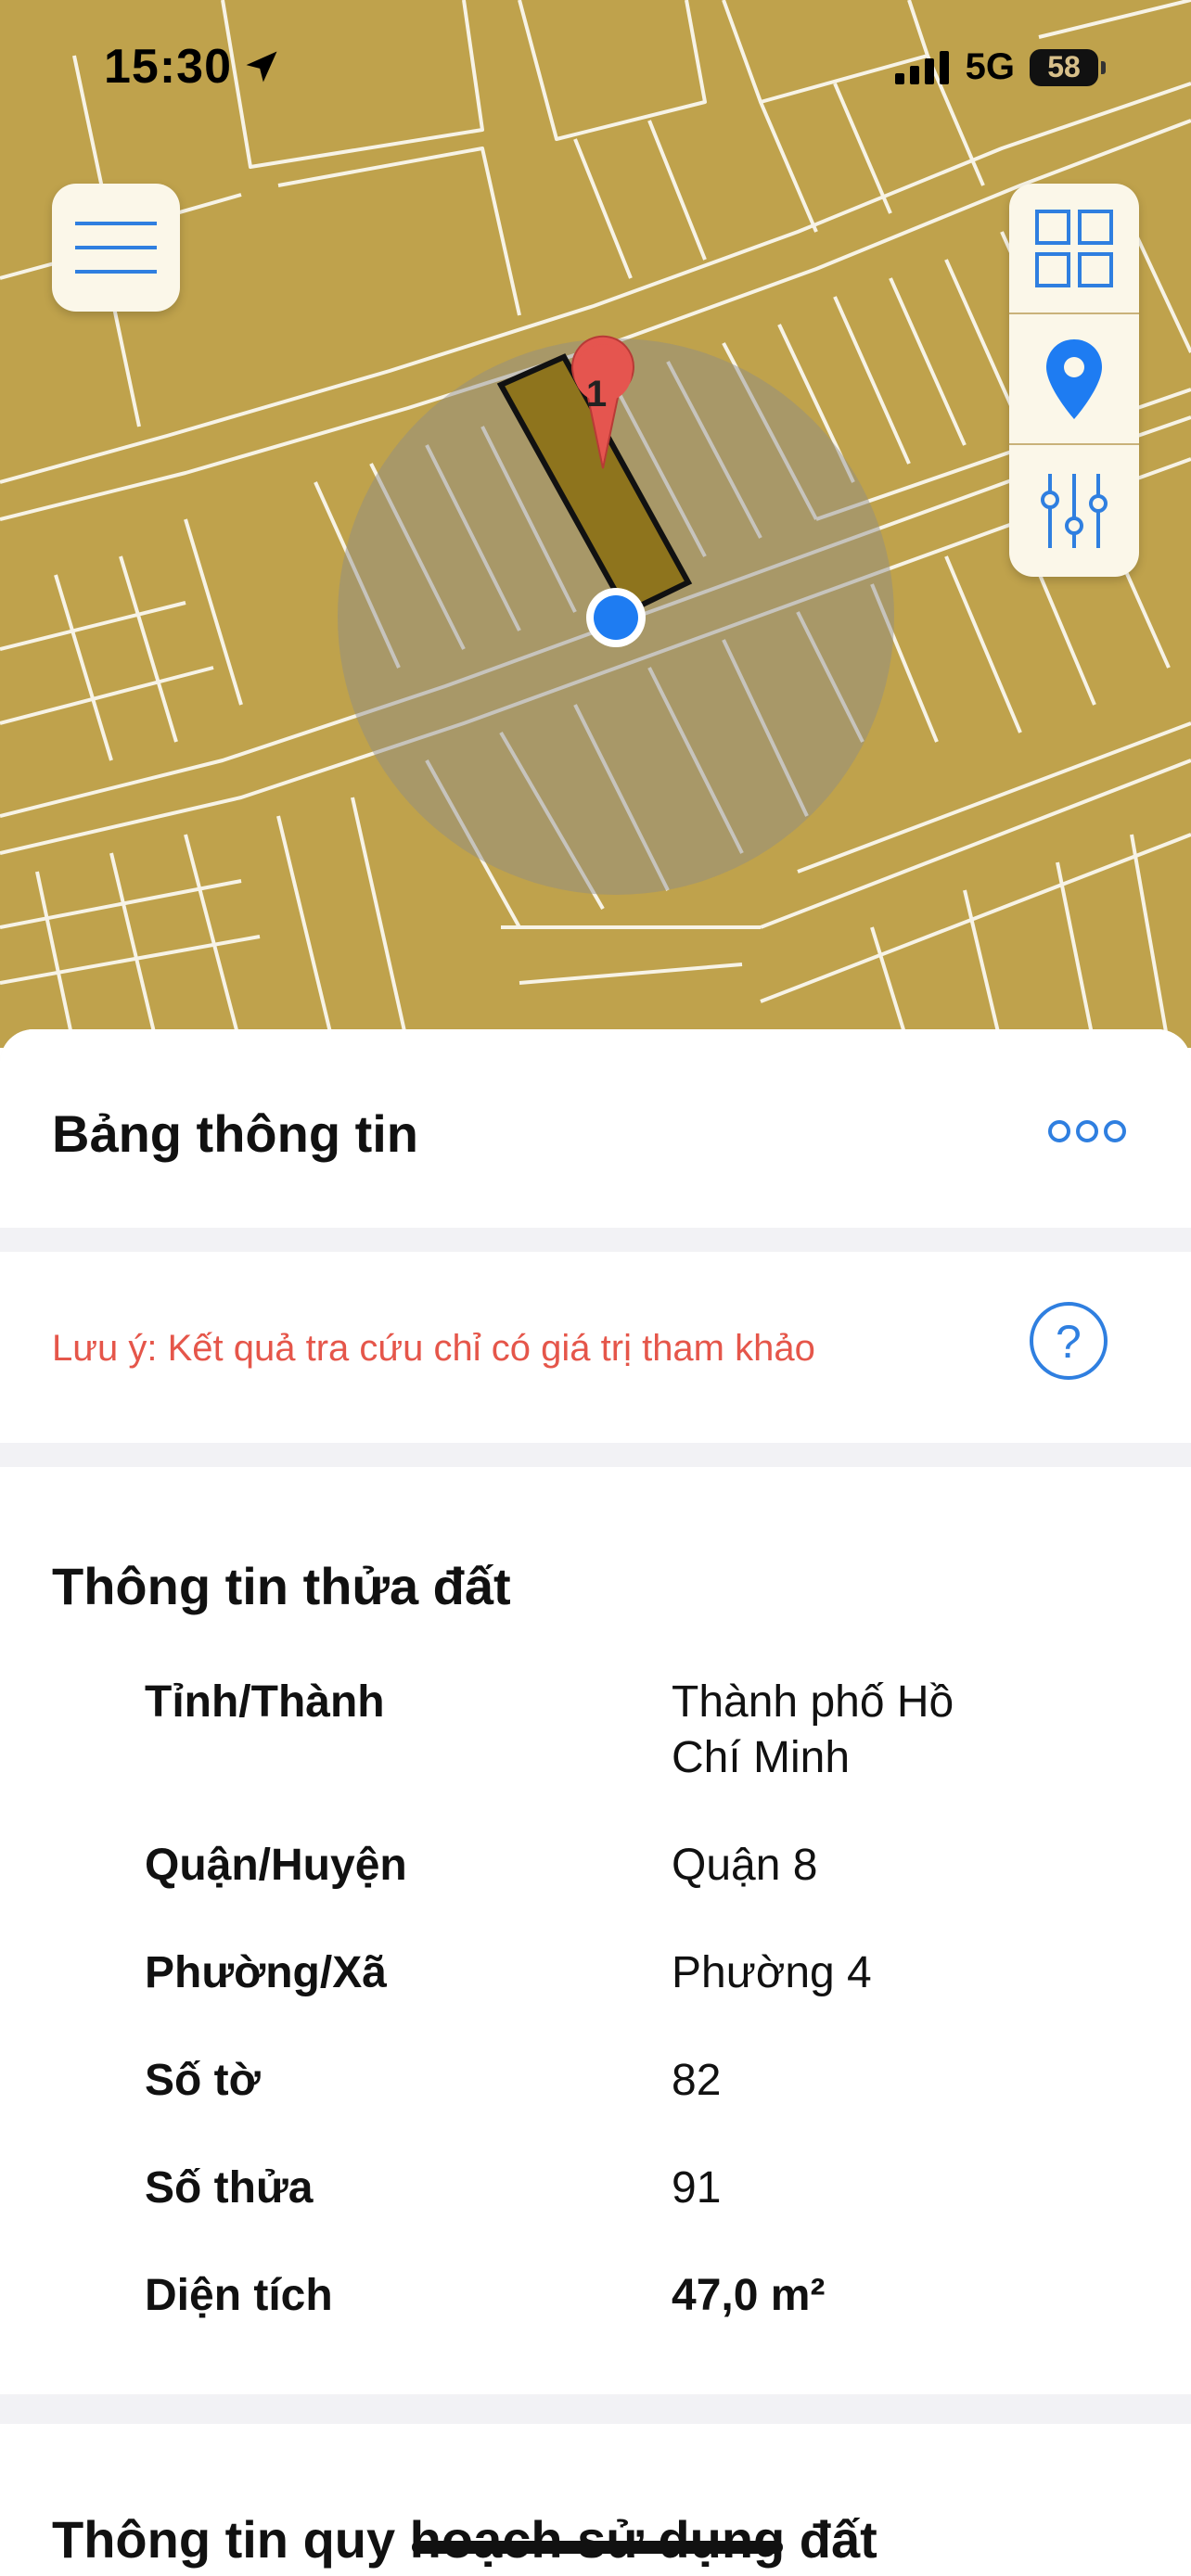 This screenshot has height=2576, width=1191. I want to click on status-right: 5G 58, so click(1000, 67).